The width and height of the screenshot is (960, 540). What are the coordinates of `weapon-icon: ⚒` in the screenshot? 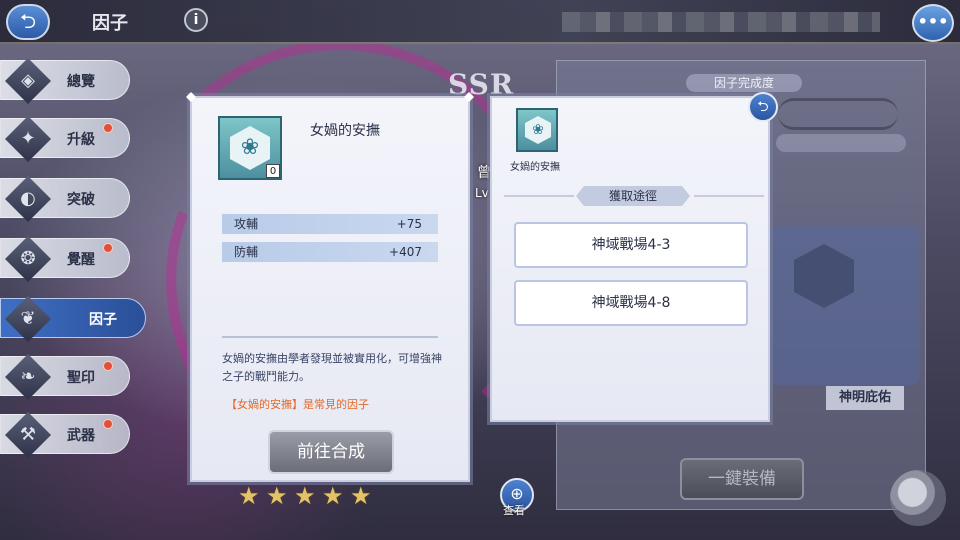 It's located at (28, 435).